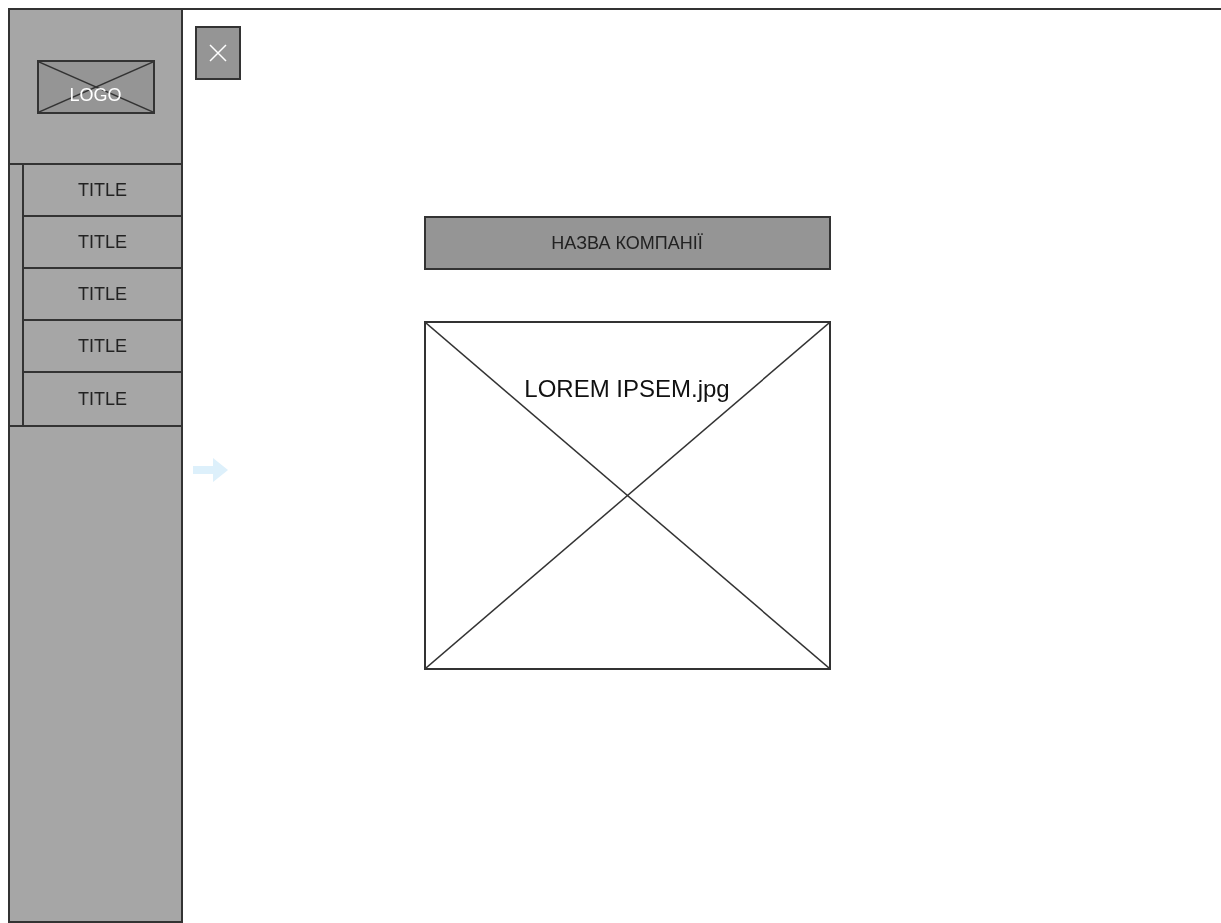 This screenshot has width=1221, height=923. What do you see at coordinates (627, 243) in the screenshot?
I see `company-name-bar: НАЗВА КОМПАНІЇ` at bounding box center [627, 243].